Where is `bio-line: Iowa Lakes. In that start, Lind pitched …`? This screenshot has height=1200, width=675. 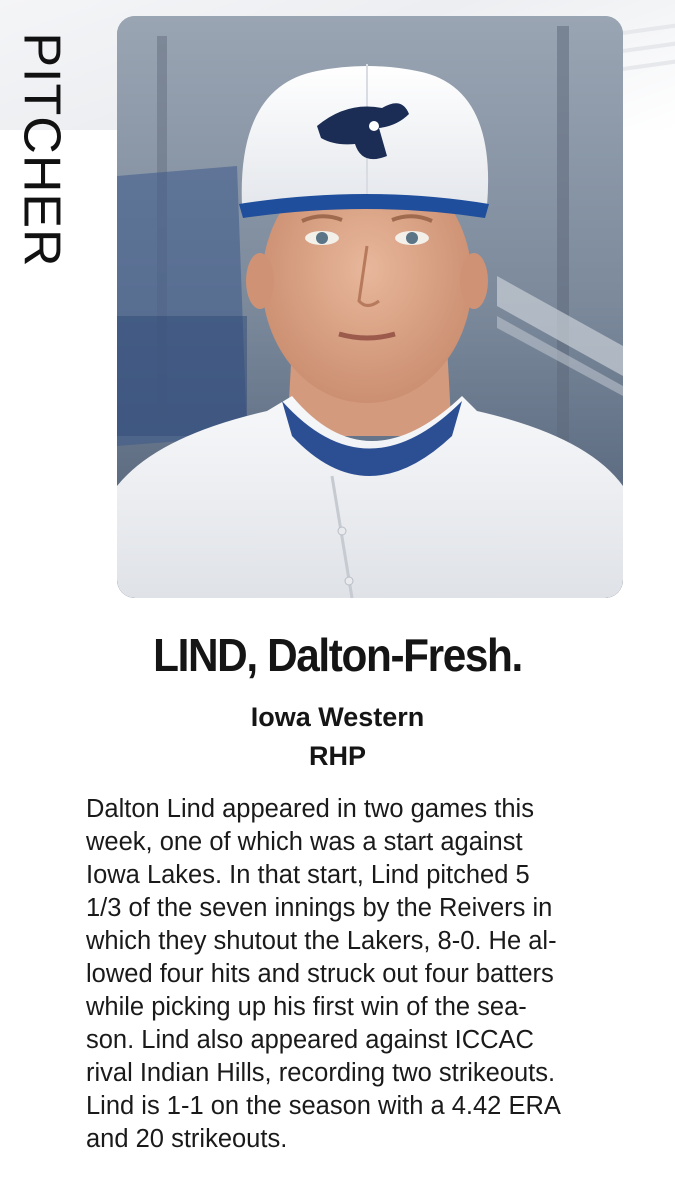
bio-line: Iowa Lakes. In that start, Lind pitched … is located at coordinates (308, 875).